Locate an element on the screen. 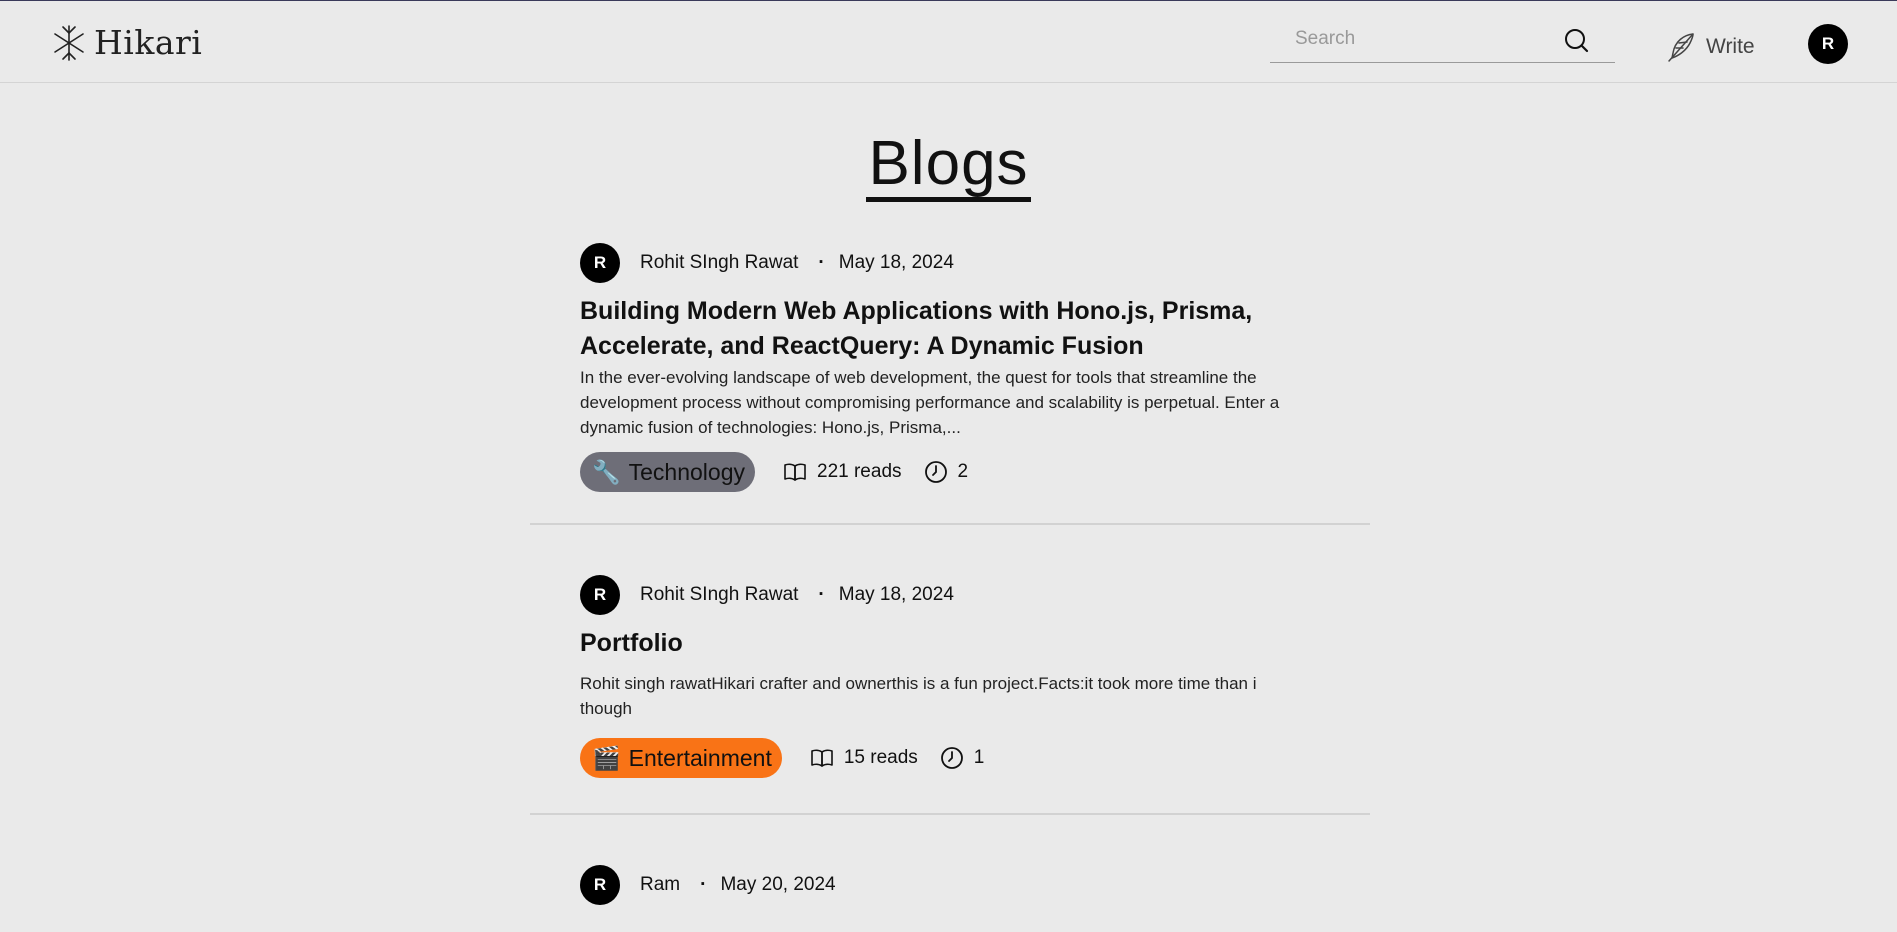  write-button: Write is located at coordinates (1710, 47).